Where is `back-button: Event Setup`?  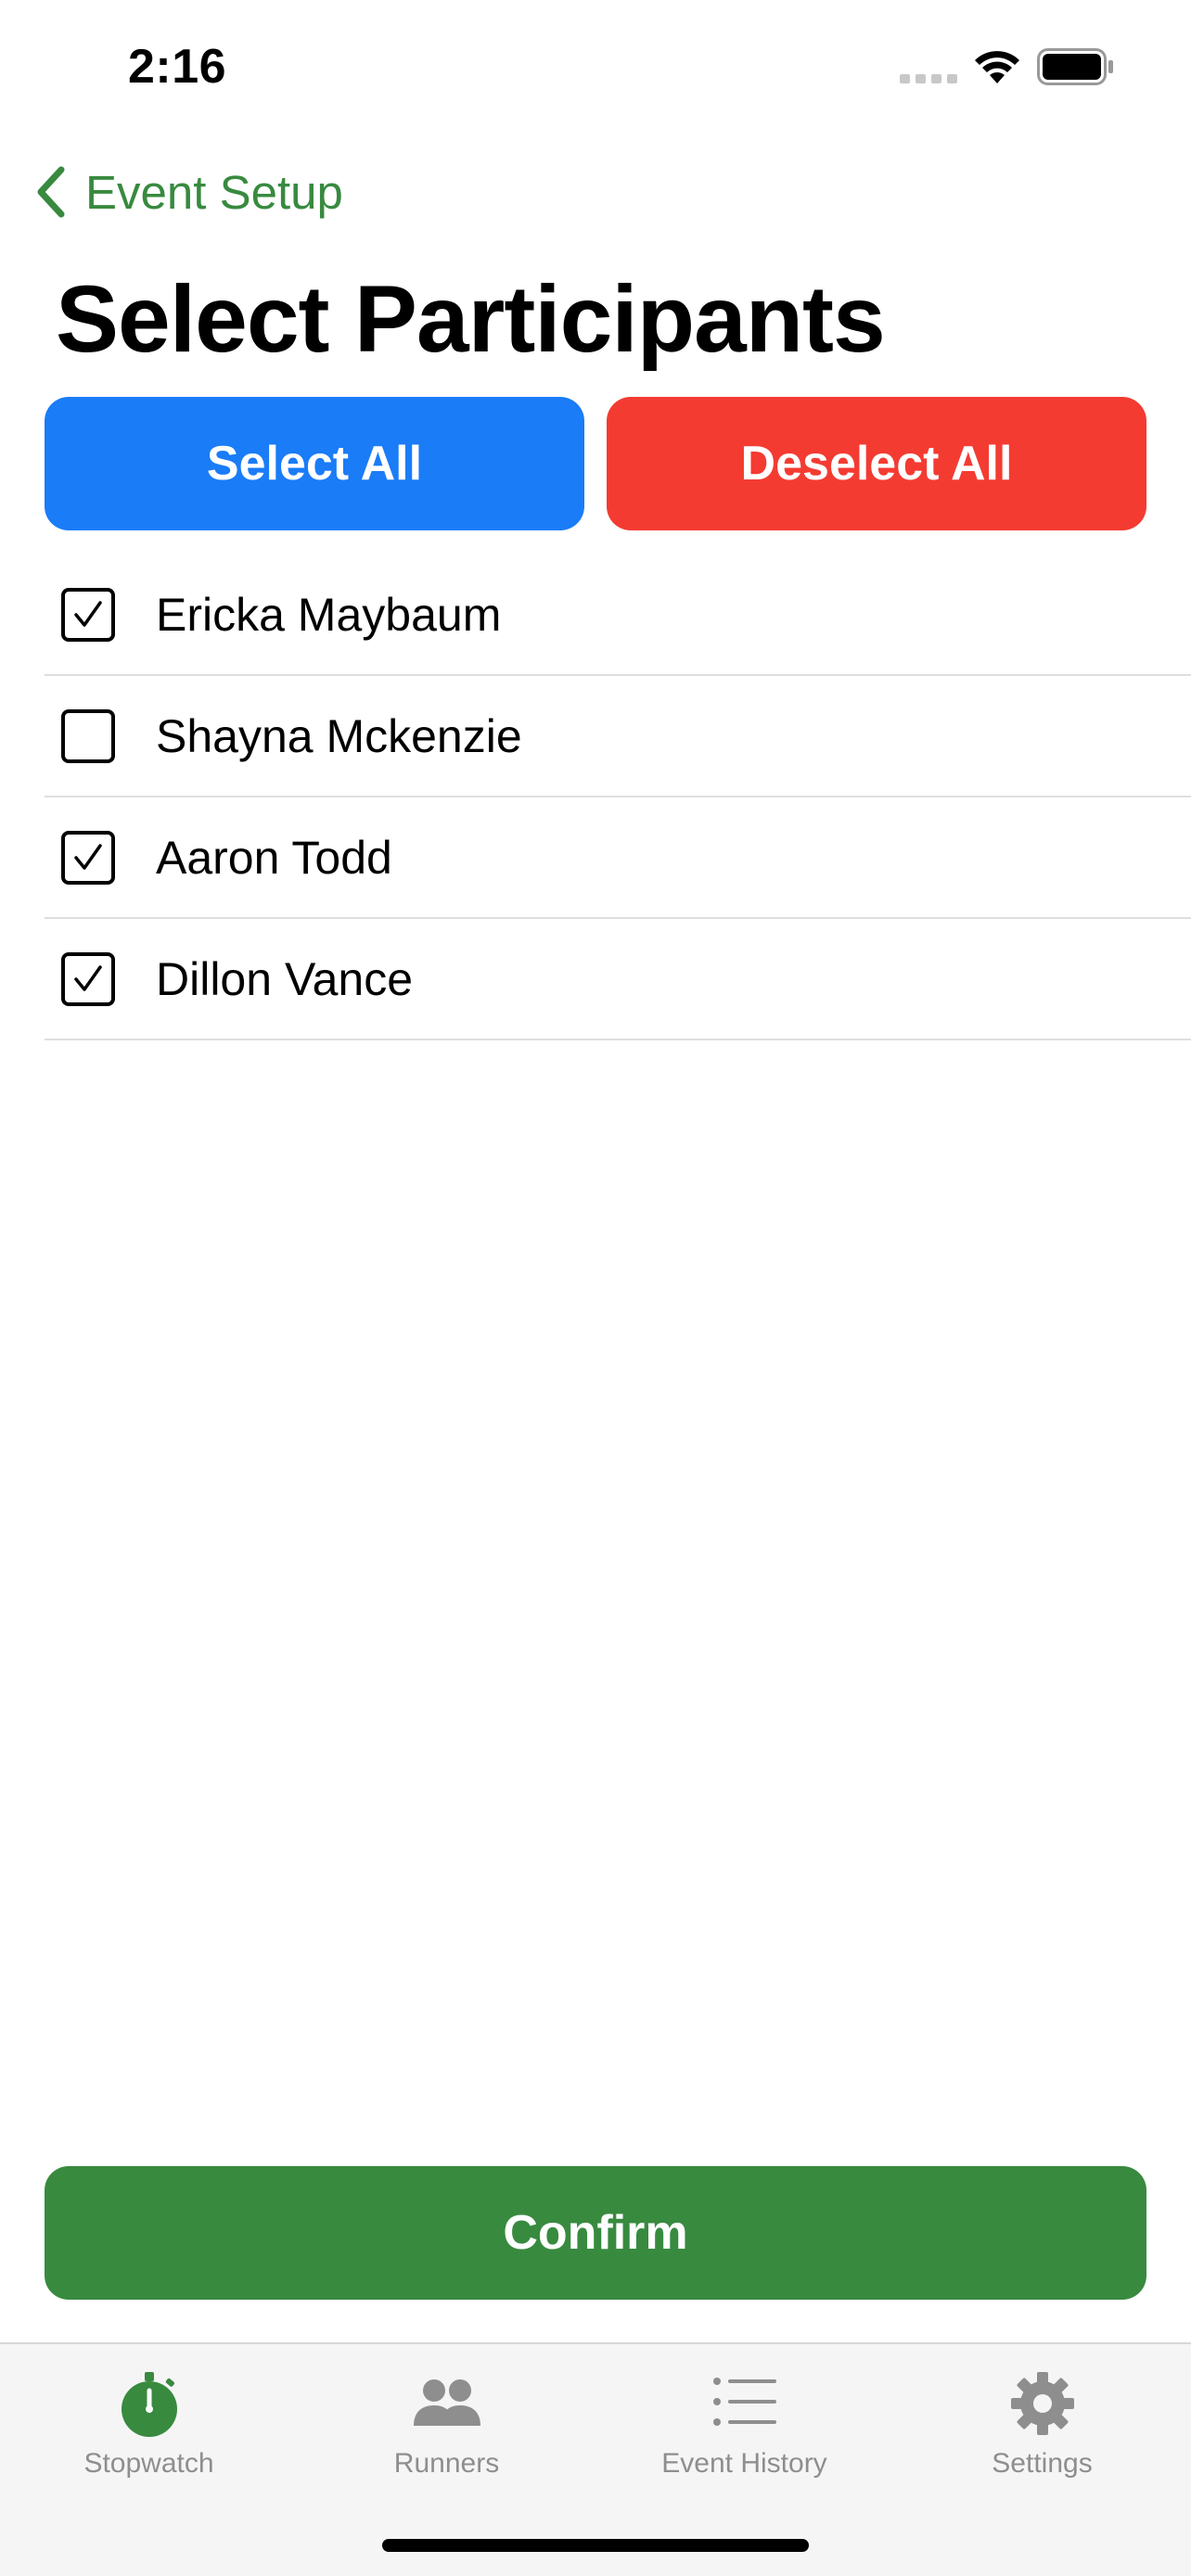 back-button: Event Setup is located at coordinates (187, 191).